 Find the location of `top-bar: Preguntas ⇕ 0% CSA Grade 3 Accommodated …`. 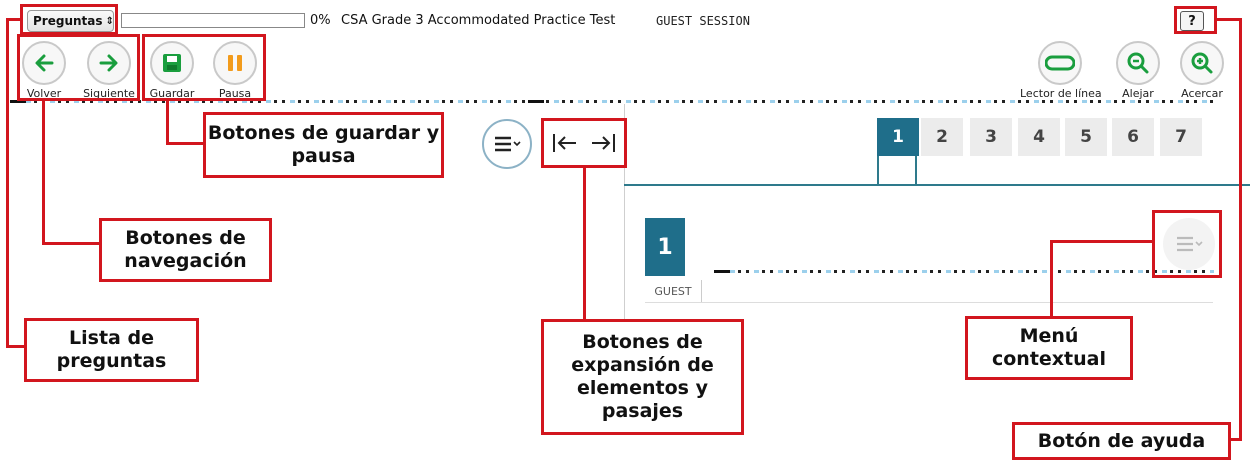

top-bar: Preguntas ⇕ 0% CSA Grade 3 Accommodated … is located at coordinates (625, 19).